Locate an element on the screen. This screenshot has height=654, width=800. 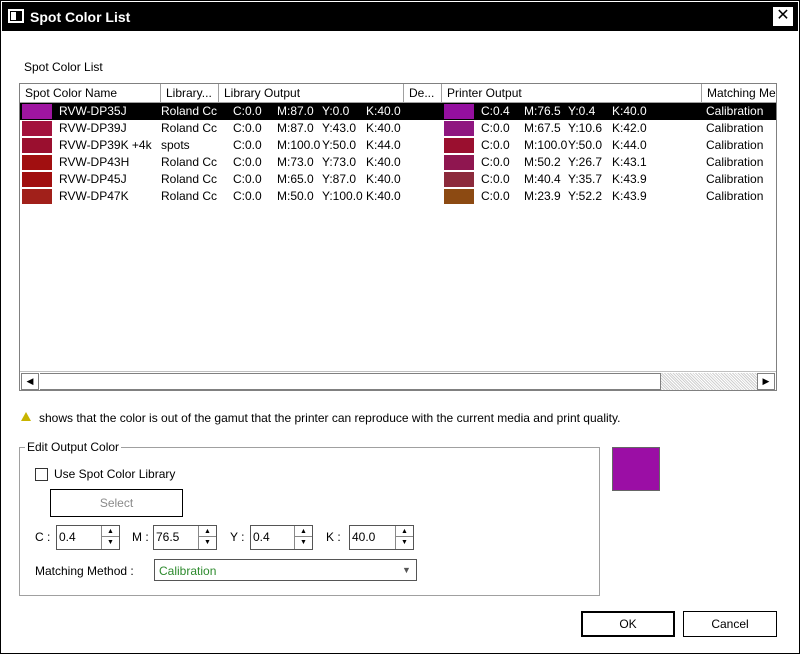
c-spinner-arrows: ▲ ▼ is located at coordinates (110, 537).